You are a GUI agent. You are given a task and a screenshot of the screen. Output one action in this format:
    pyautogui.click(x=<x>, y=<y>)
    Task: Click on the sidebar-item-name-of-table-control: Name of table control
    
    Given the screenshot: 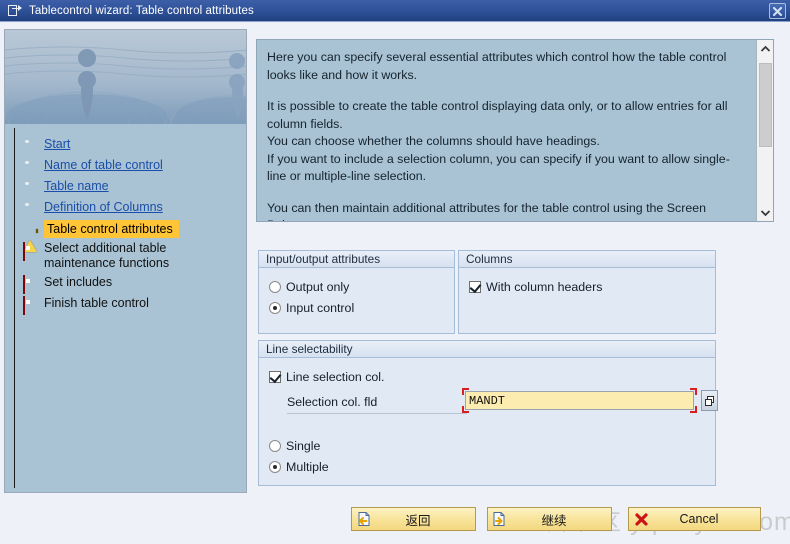 What is the action you would take?
    pyautogui.click(x=126, y=165)
    